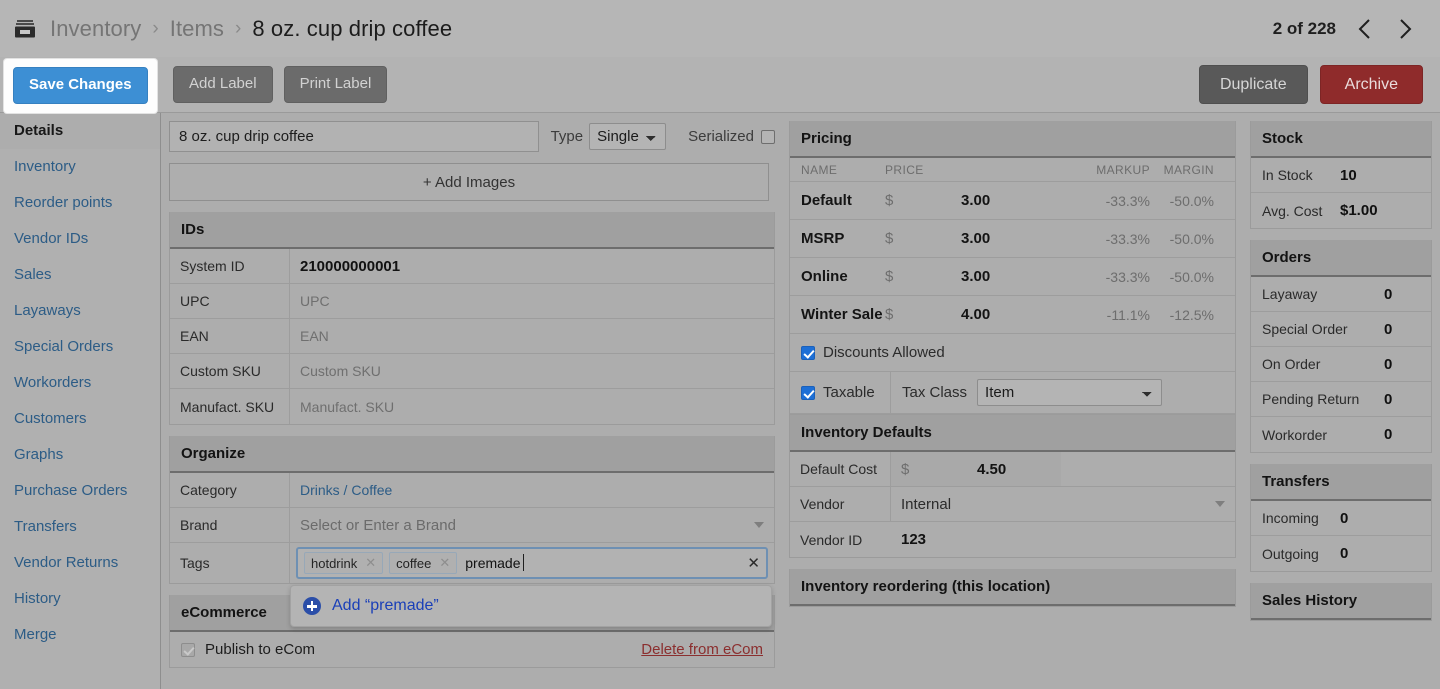 This screenshot has height=689, width=1440. Describe the element at coordinates (840, 504) in the screenshot. I see `vendor-label: Vendor` at that location.